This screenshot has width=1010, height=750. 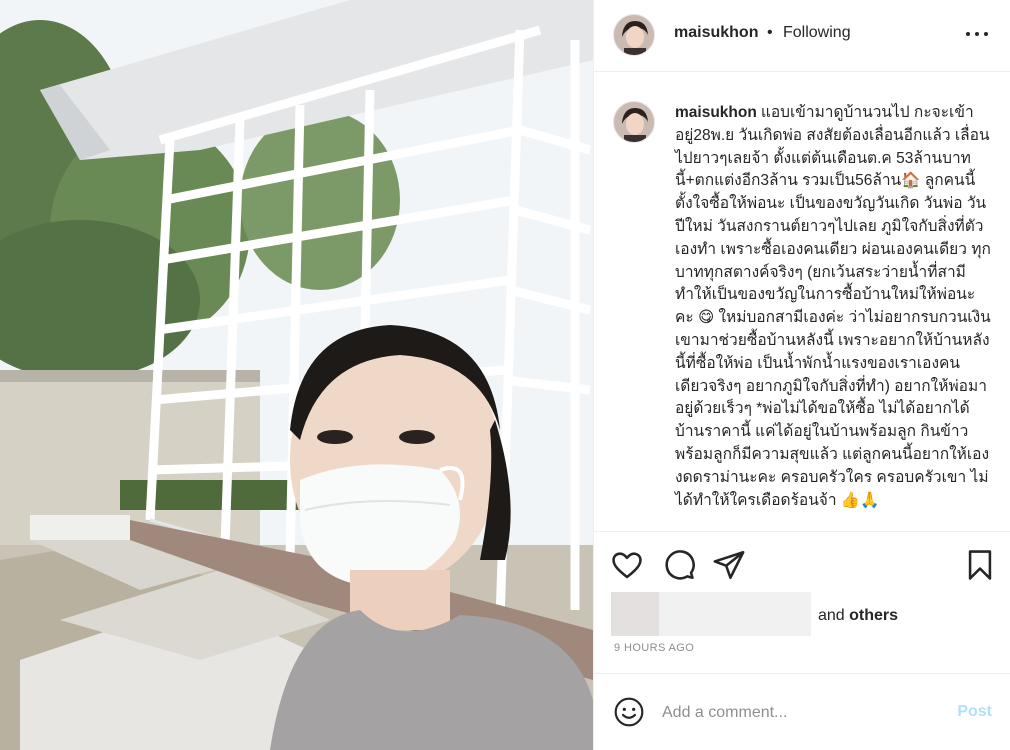 What do you see at coordinates (629, 712) in the screenshot?
I see `emoji-smile-icon` at bounding box center [629, 712].